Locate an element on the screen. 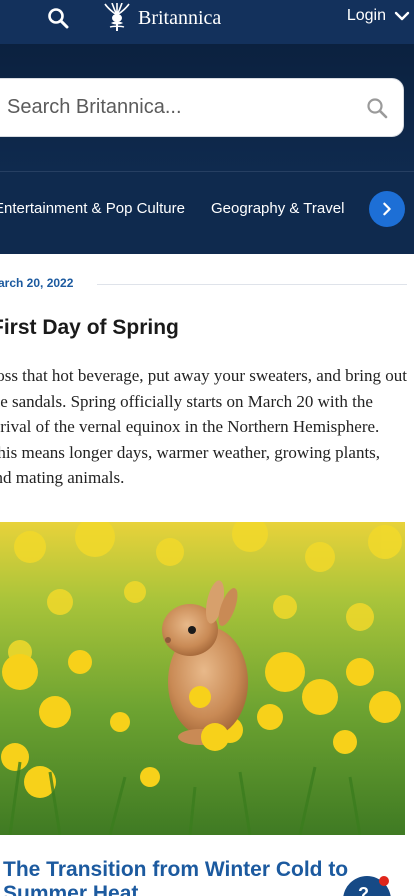 The height and width of the screenshot is (896, 414). search-section is located at coordinates (207, 107).